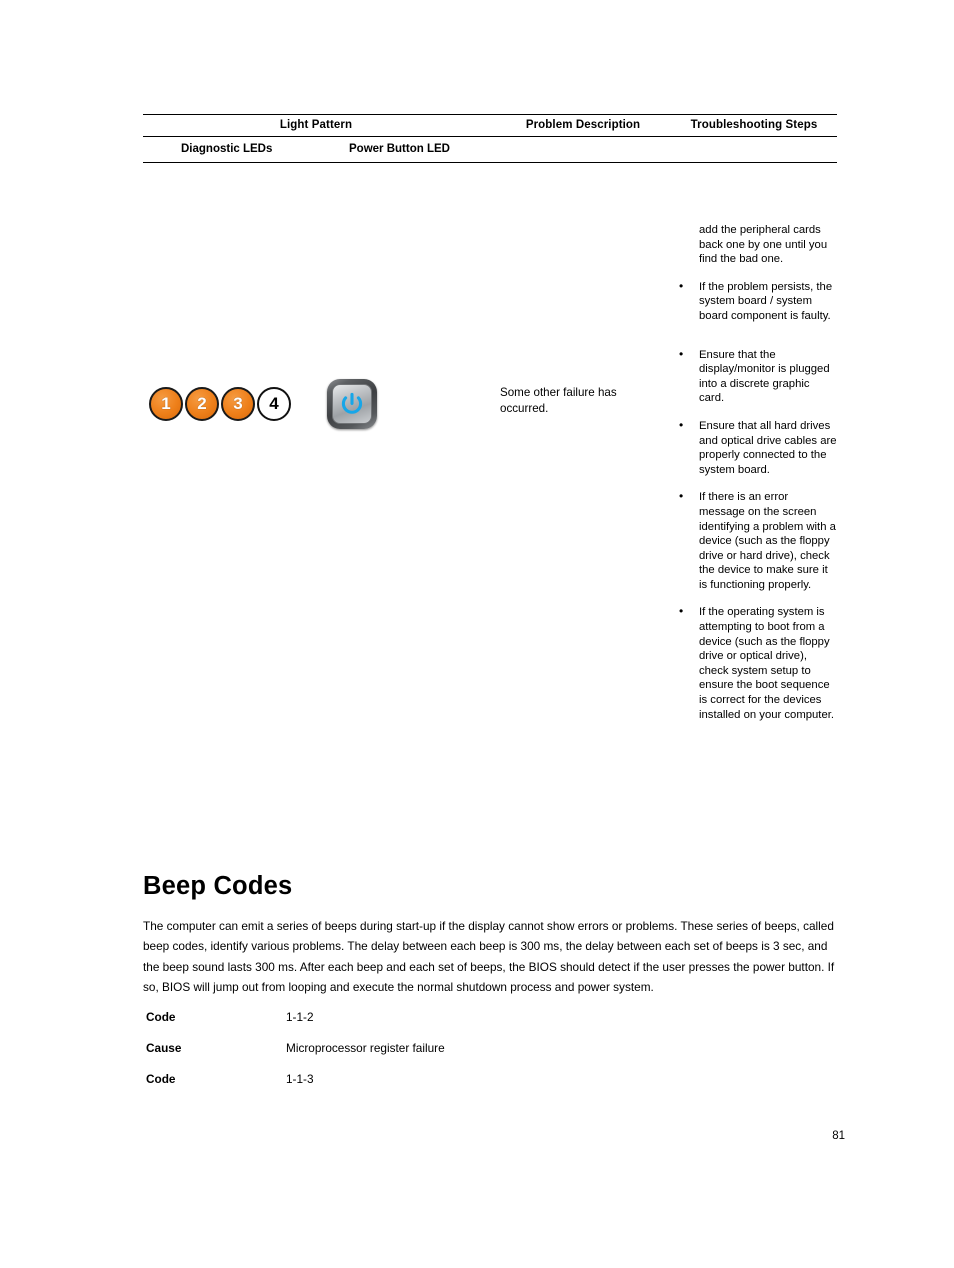 The image size is (954, 1268). I want to click on diagnostic-led-3-label: 3, so click(238, 403).